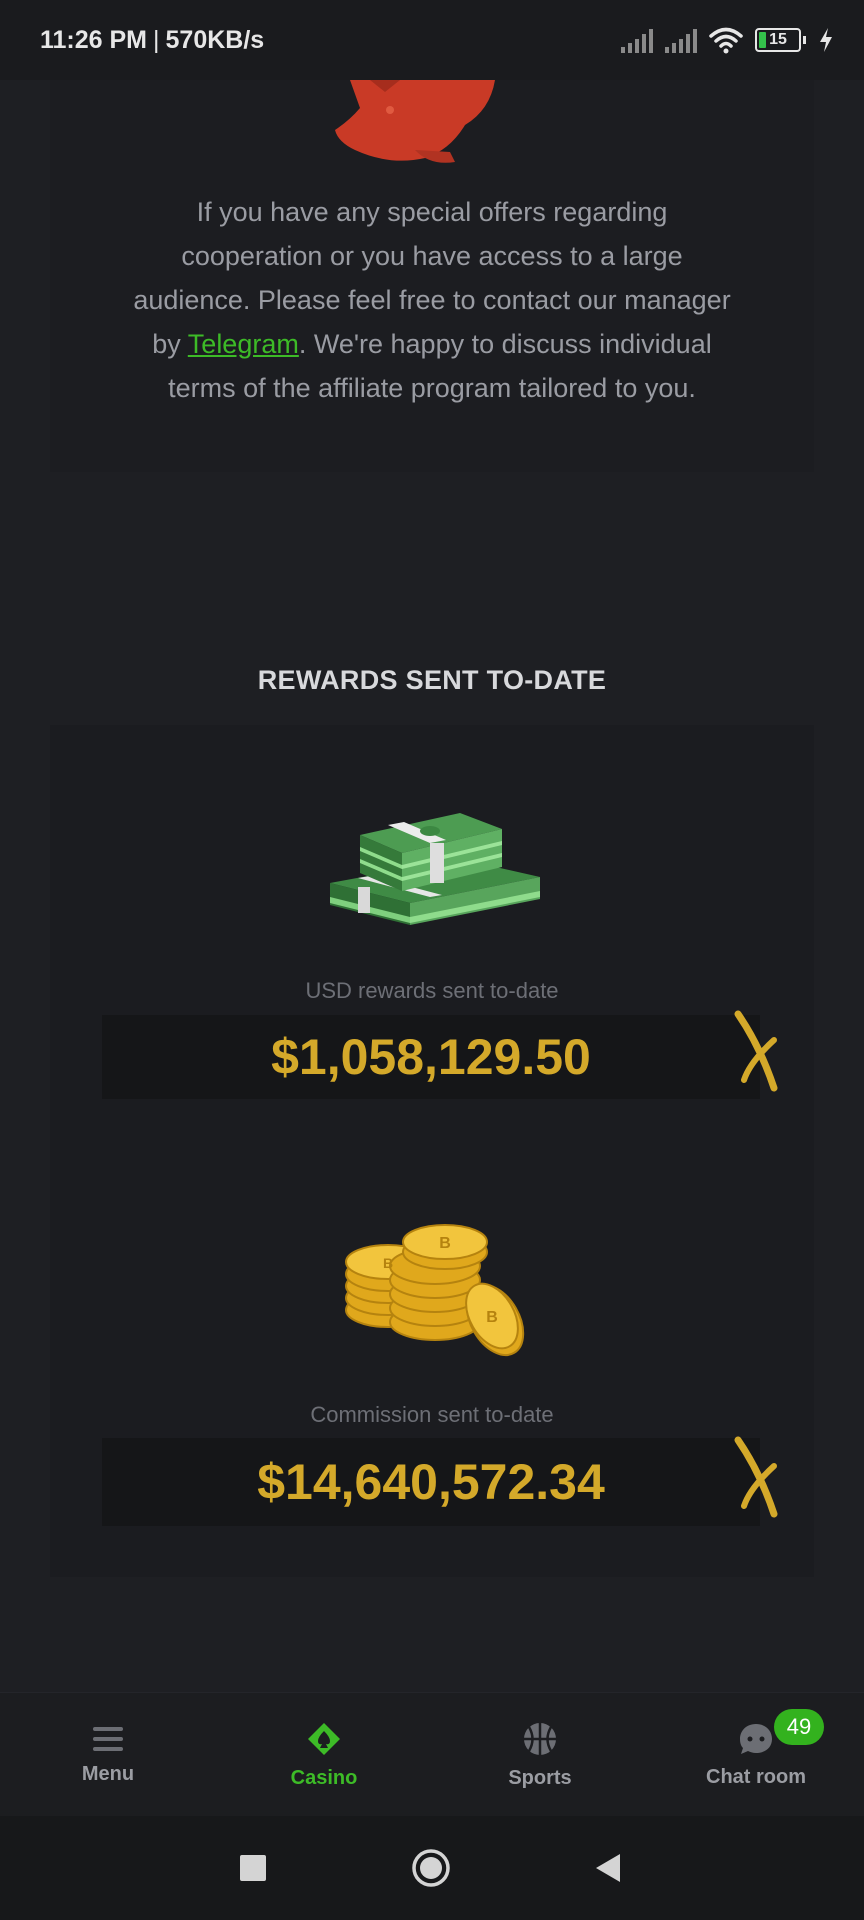 This screenshot has width=864, height=1920. Describe the element at coordinates (826, 40) in the screenshot. I see `charging-icon` at that location.